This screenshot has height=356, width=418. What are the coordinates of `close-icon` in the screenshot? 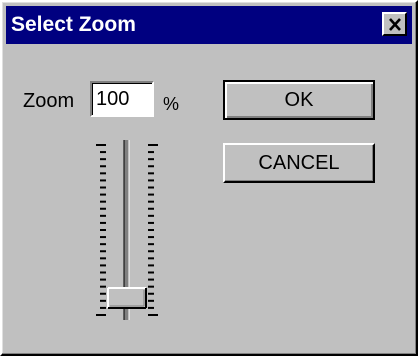 It's located at (394, 24).